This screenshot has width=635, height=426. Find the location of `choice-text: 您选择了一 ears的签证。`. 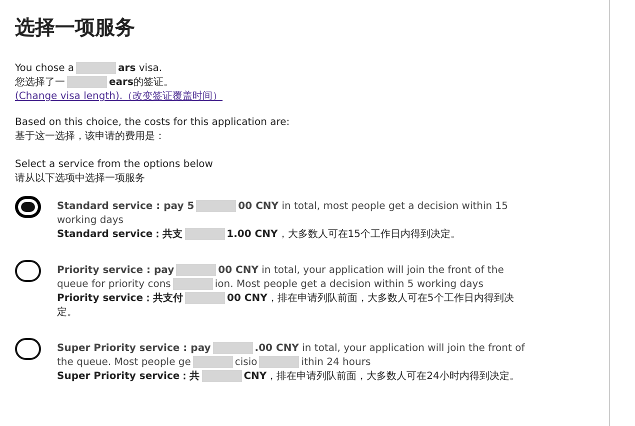

choice-text: 您选择了一 ears的签证。 is located at coordinates (94, 83).